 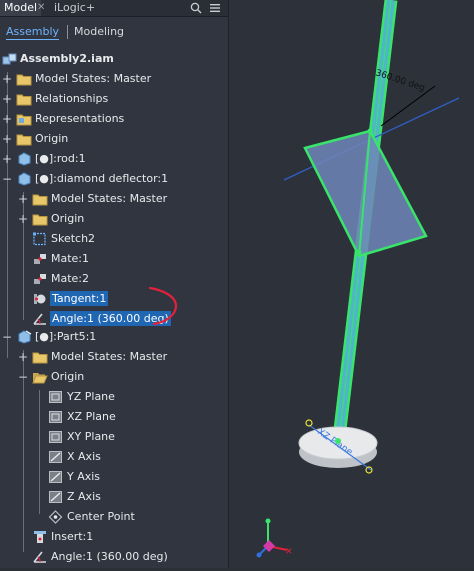 What do you see at coordinates (114, 239) in the screenshot?
I see `tree-item-sketch: Sketch2` at bounding box center [114, 239].